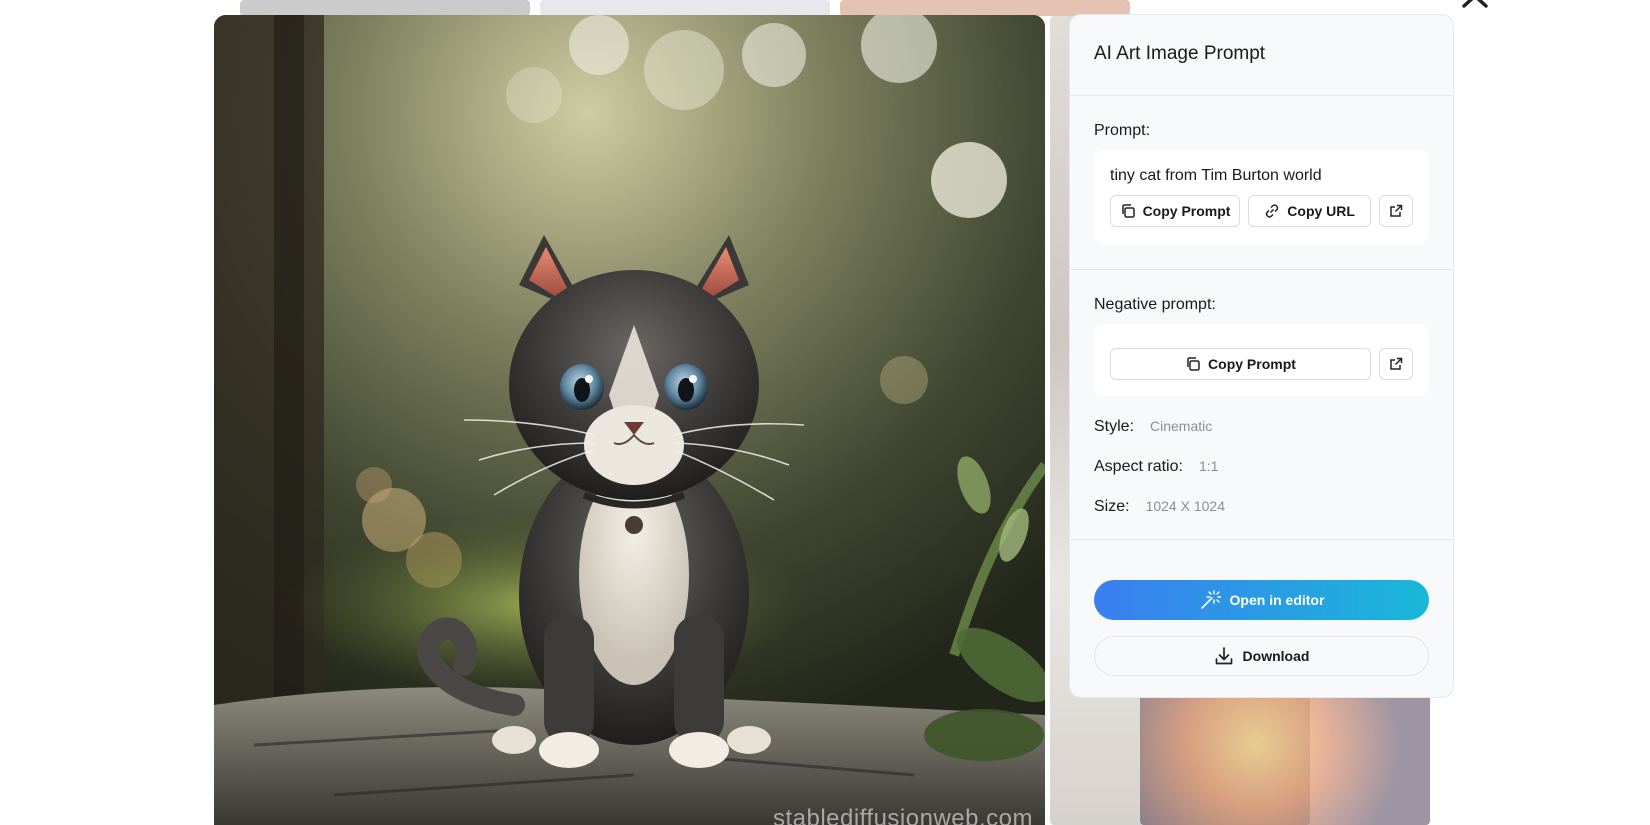 The image size is (1650, 825). Describe the element at coordinates (1224, 656) in the screenshot. I see `download-icon` at that location.